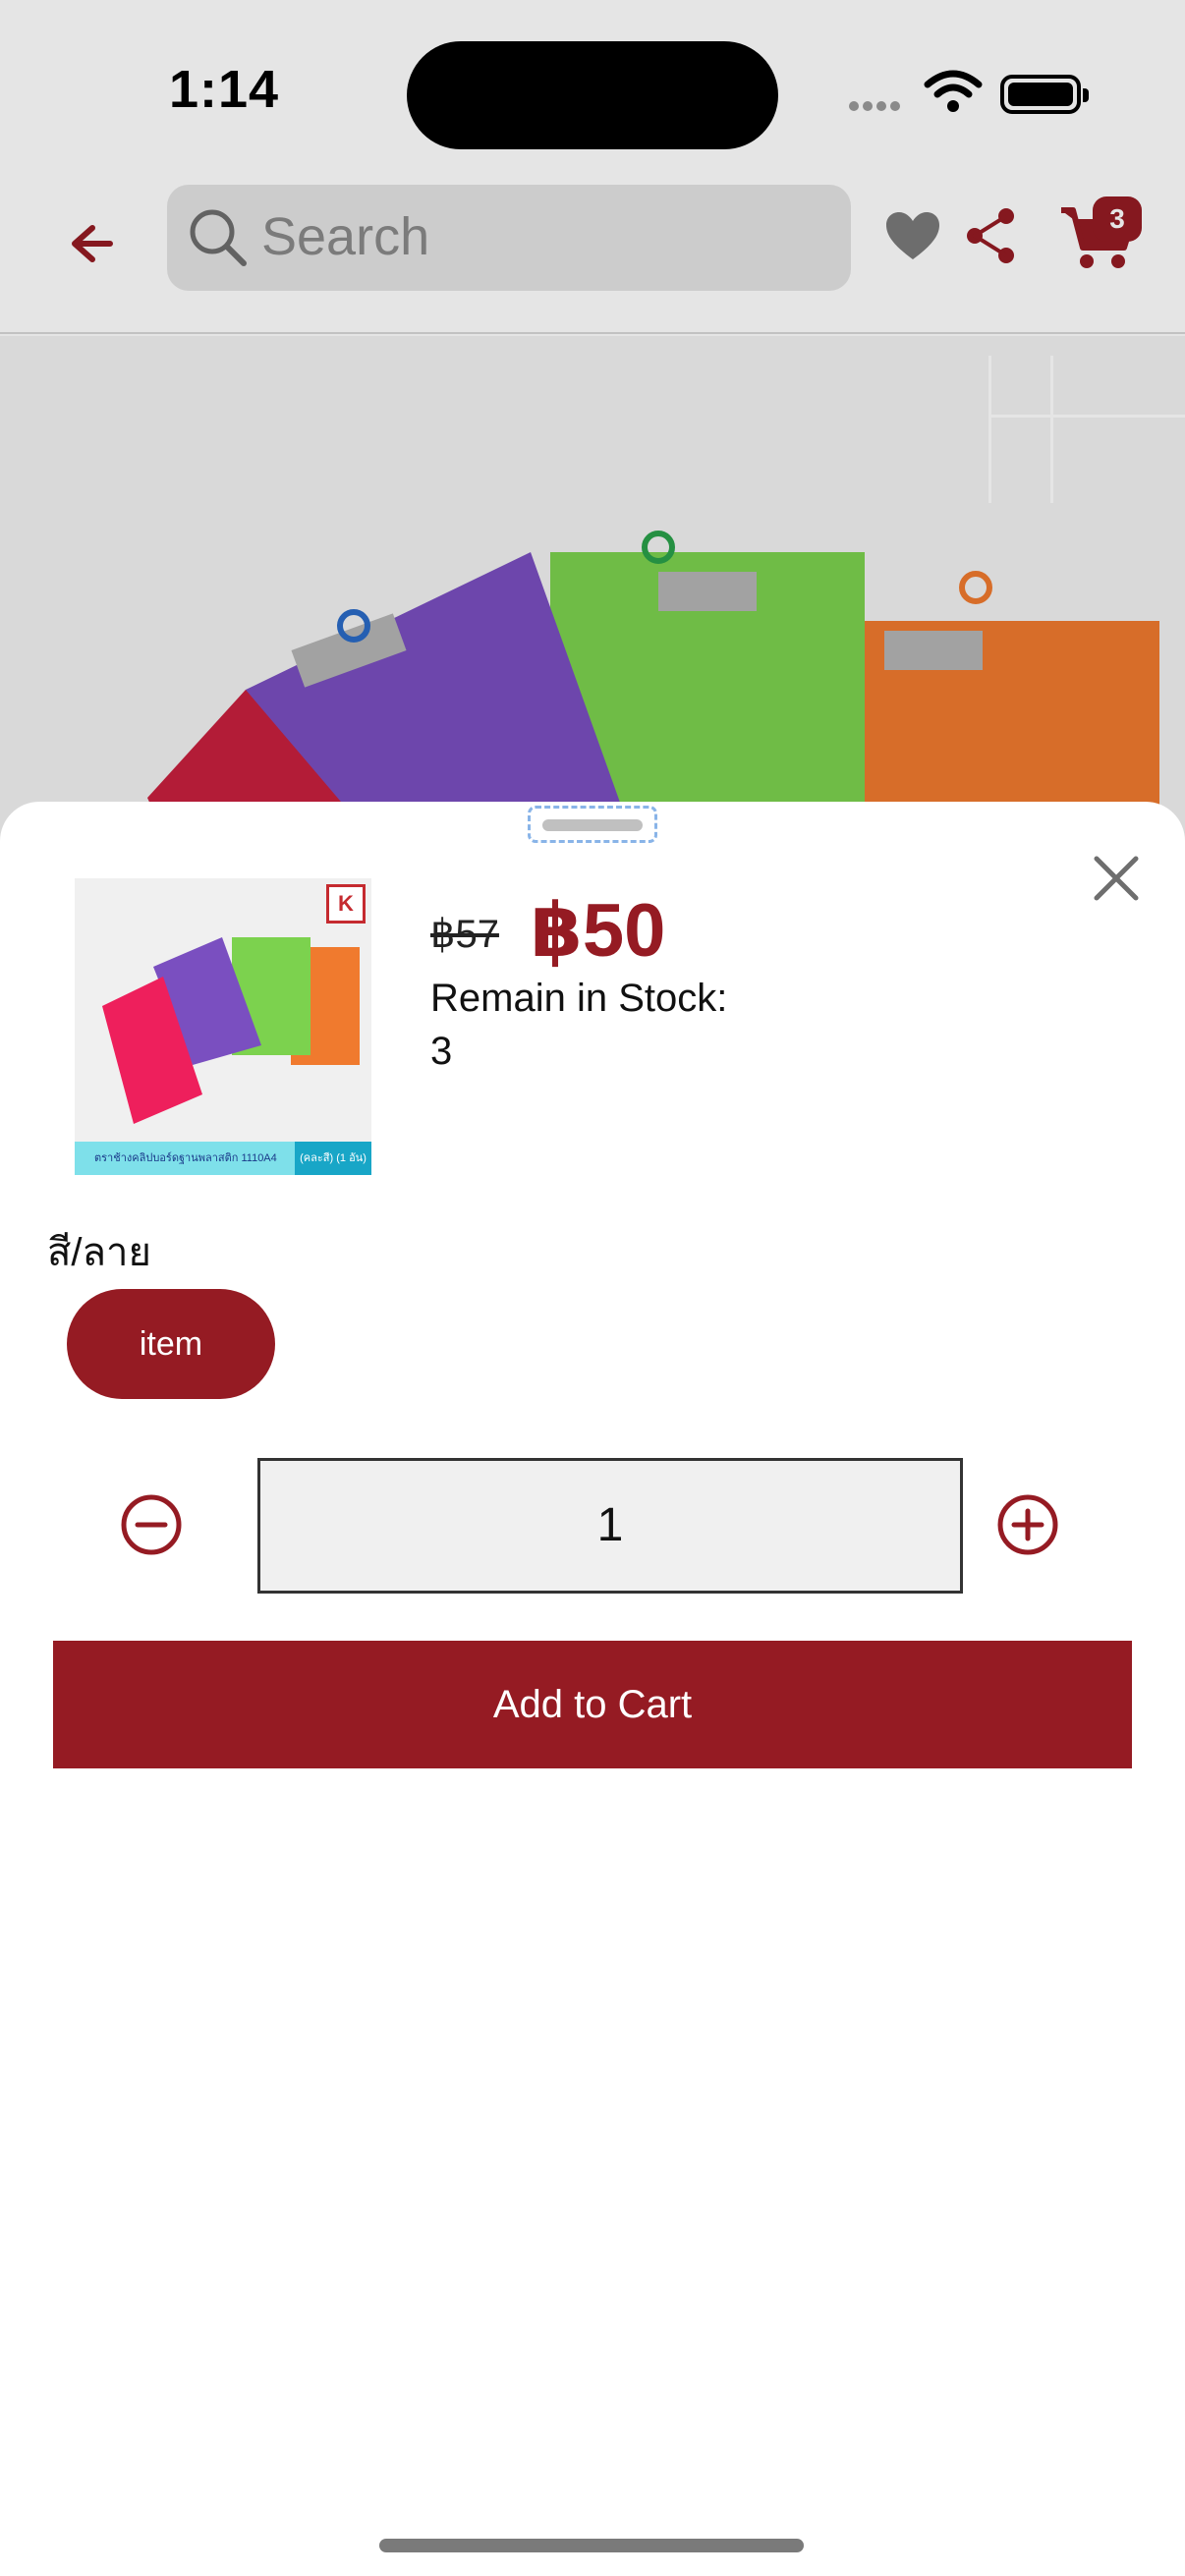 This screenshot has width=1185, height=2576. I want to click on original-price: ฿57, so click(465, 934).